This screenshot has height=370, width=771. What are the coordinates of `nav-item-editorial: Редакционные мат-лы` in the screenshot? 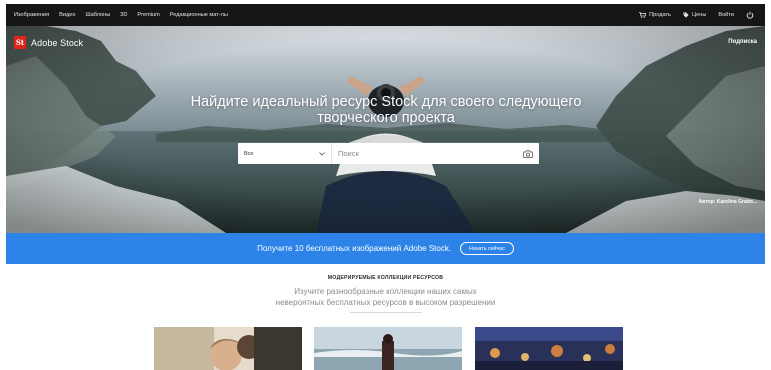 It's located at (199, 15).